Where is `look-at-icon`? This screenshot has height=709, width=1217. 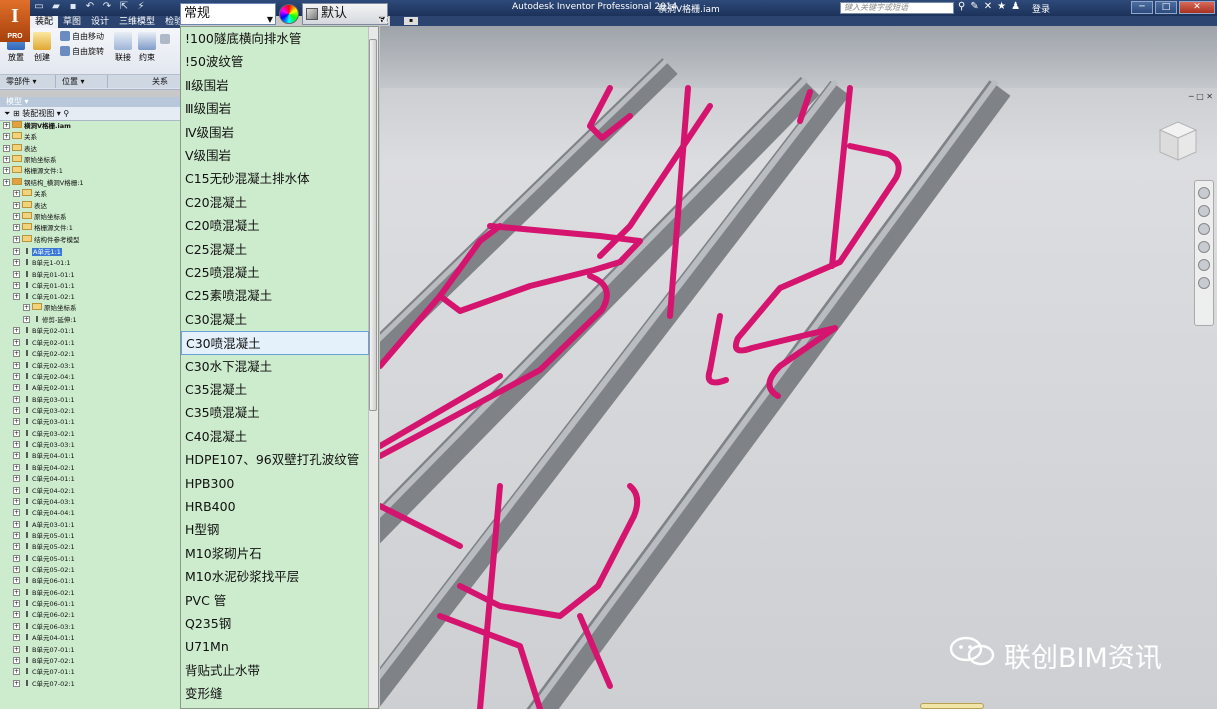
look-at-icon is located at coordinates (1204, 265).